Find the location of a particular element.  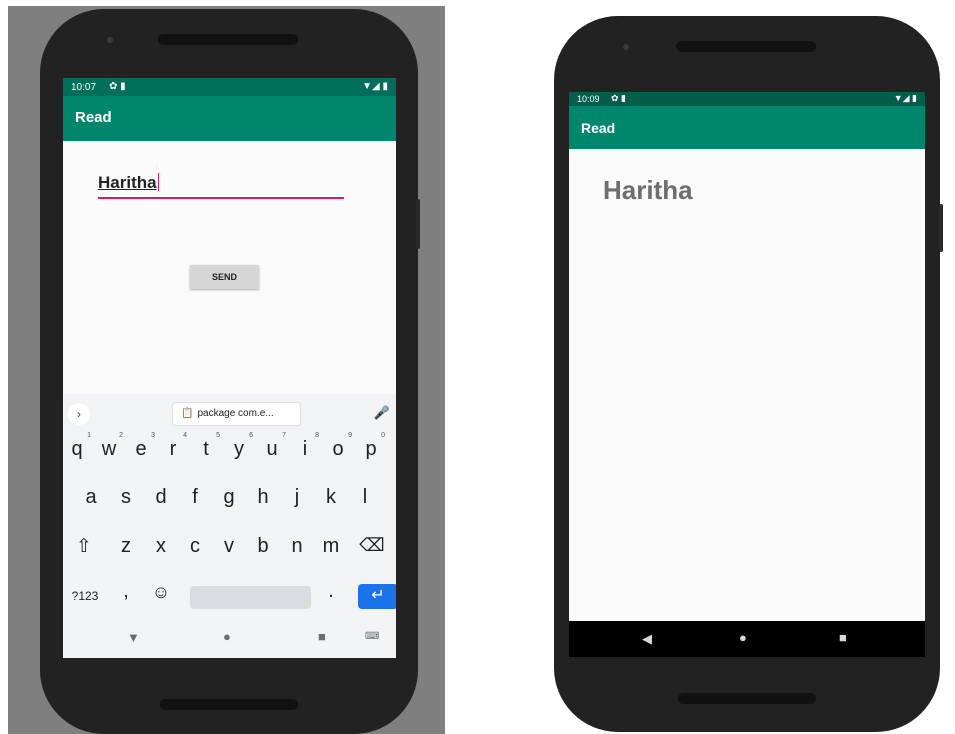

suggestion-strip: › 📋 package com.e... 🎤 is located at coordinates (229, 413).